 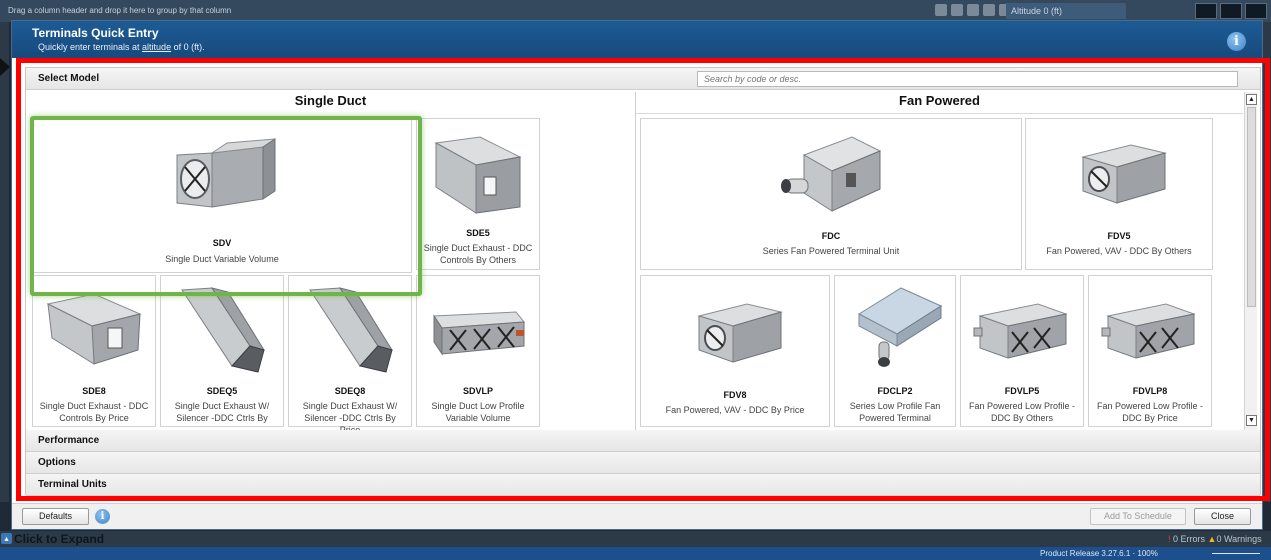 I want to click on options-section-header: Options, so click(x=643, y=463).